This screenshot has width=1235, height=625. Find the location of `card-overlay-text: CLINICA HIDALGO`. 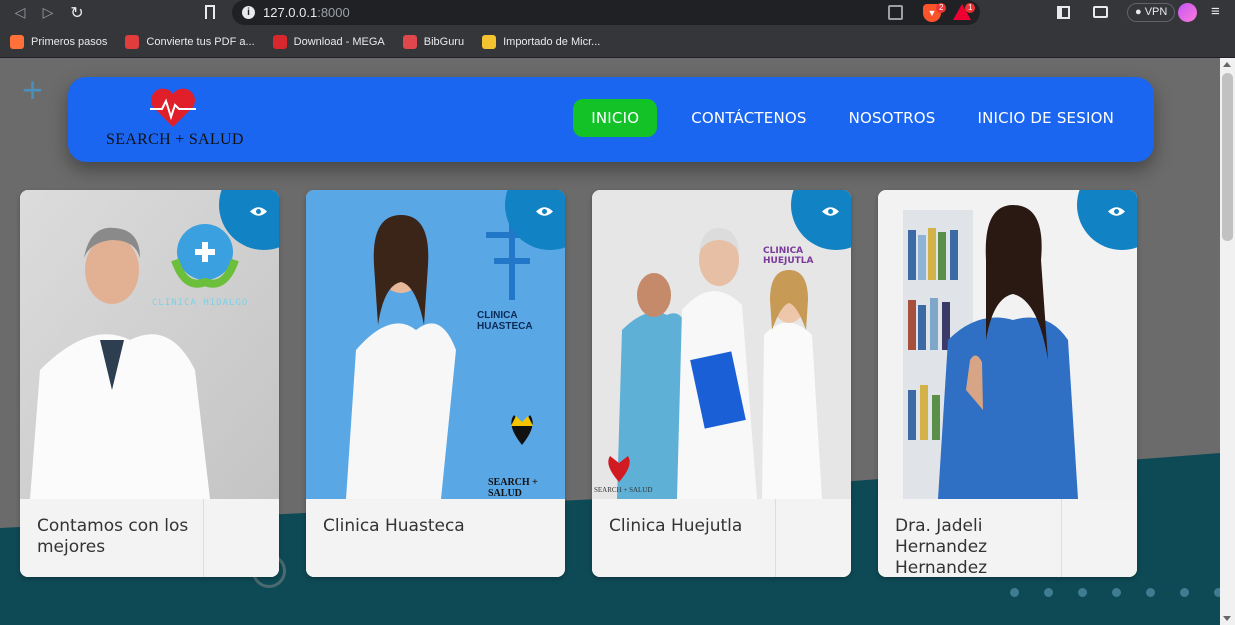

card-overlay-text: CLINICA HIDALGO is located at coordinates (200, 303).